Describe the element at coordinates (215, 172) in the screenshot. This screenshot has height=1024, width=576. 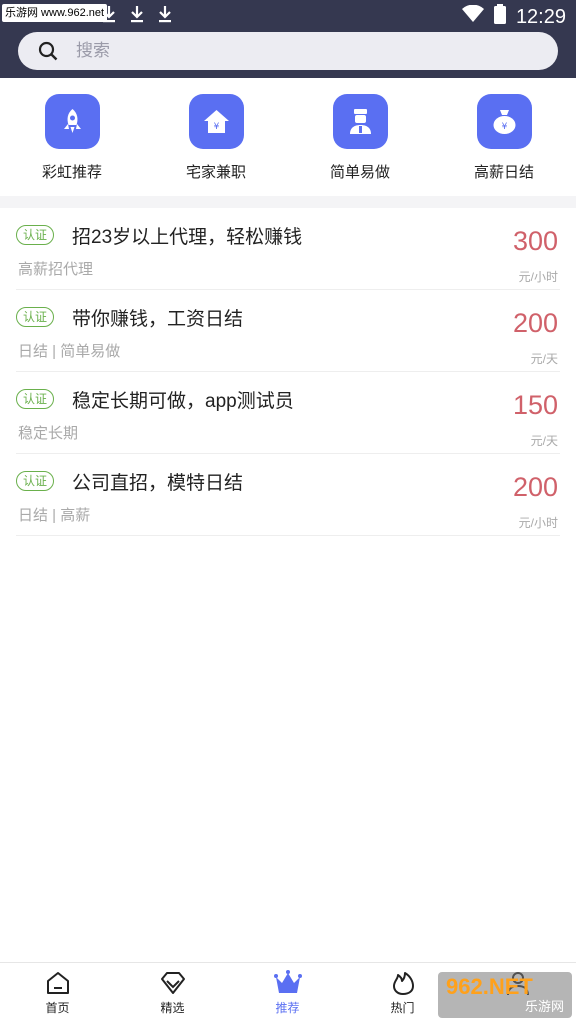
I see `category-label: 宅家兼职` at that location.